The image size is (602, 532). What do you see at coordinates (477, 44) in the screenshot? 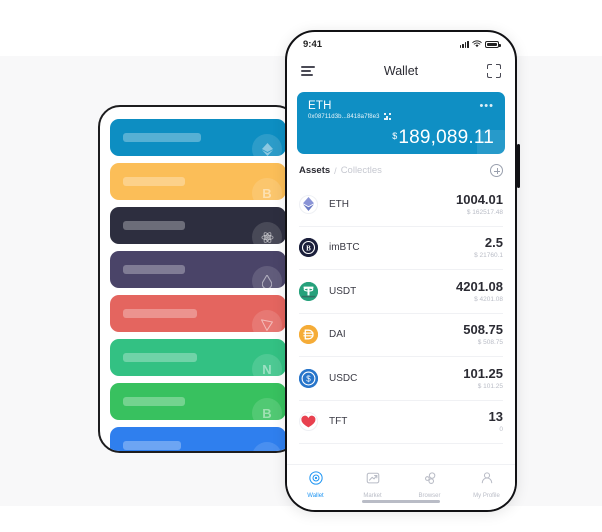
I see `wifi-icon` at bounding box center [477, 44].